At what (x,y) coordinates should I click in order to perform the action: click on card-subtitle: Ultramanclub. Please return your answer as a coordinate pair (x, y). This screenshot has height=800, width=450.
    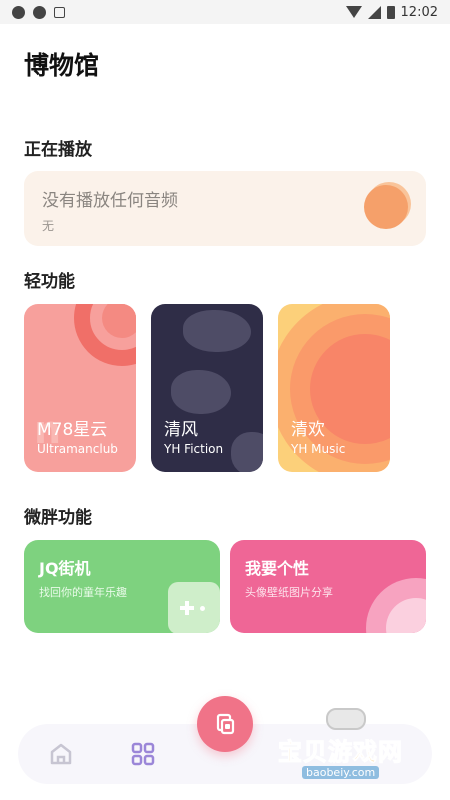
    Looking at the image, I should click on (77, 449).